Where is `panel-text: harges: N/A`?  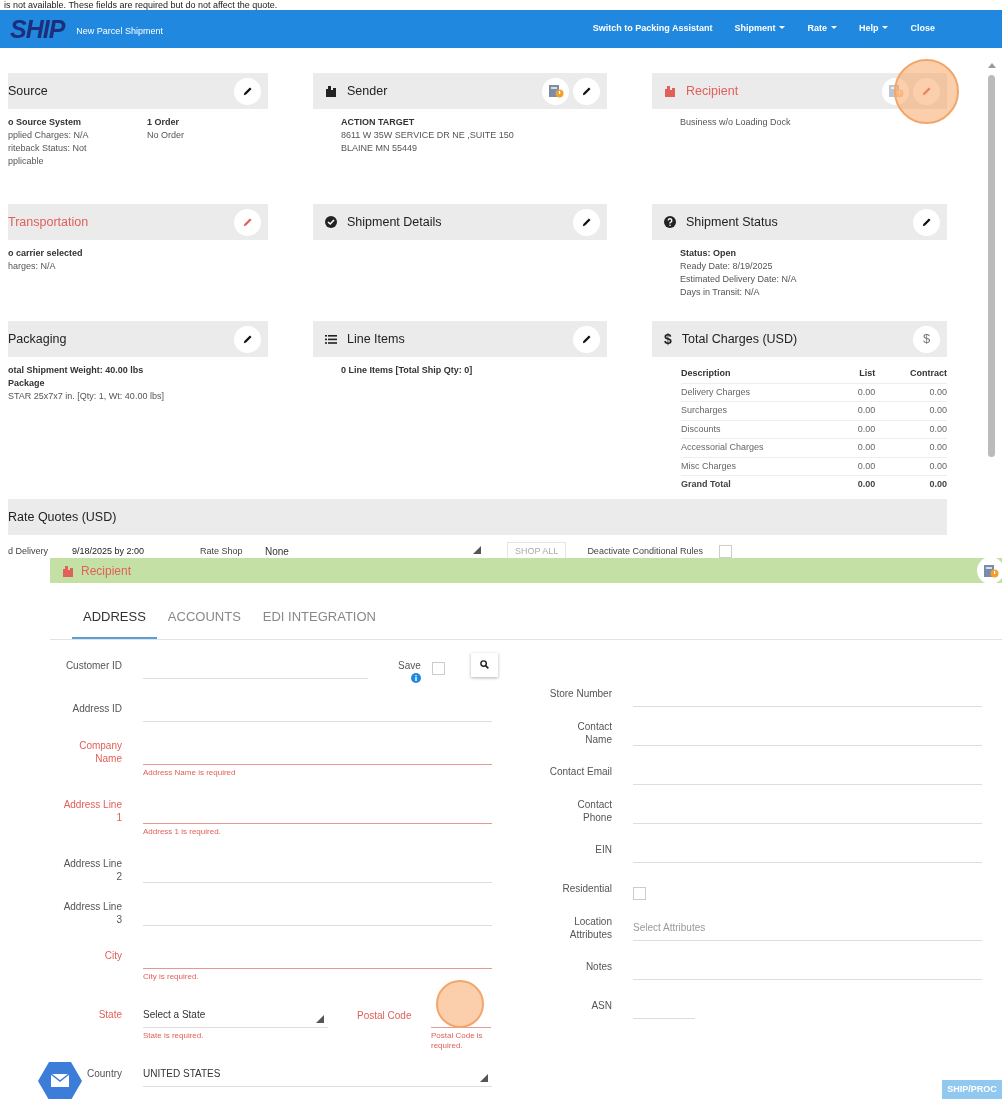 panel-text: harges: N/A is located at coordinates (32, 266).